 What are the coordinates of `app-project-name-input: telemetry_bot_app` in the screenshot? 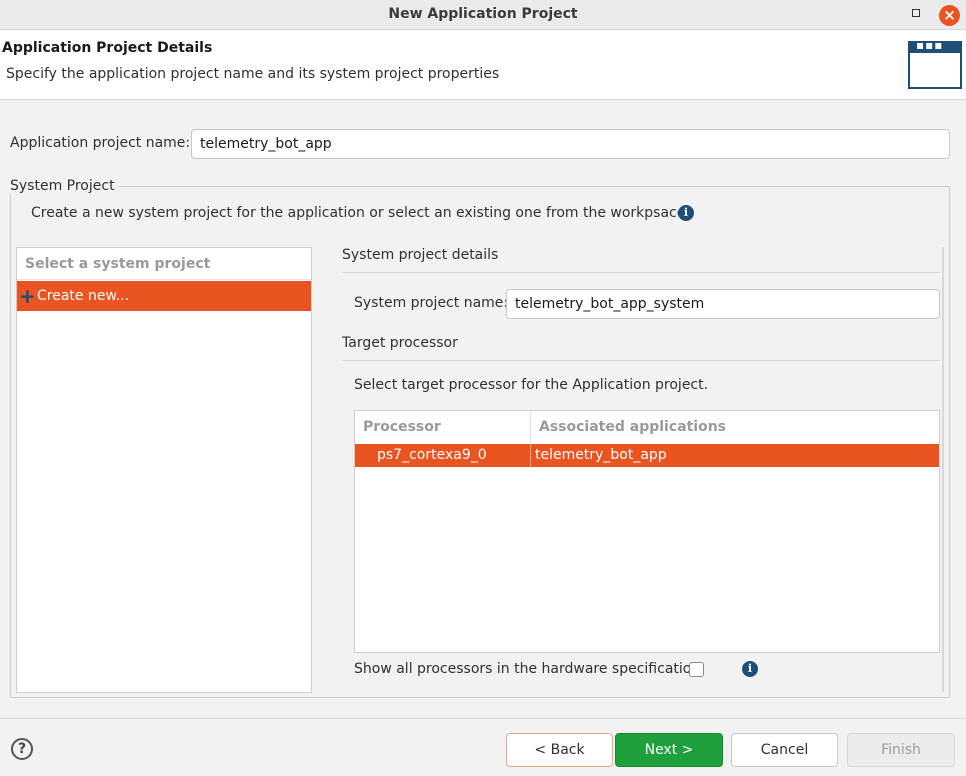 It's located at (570, 144).